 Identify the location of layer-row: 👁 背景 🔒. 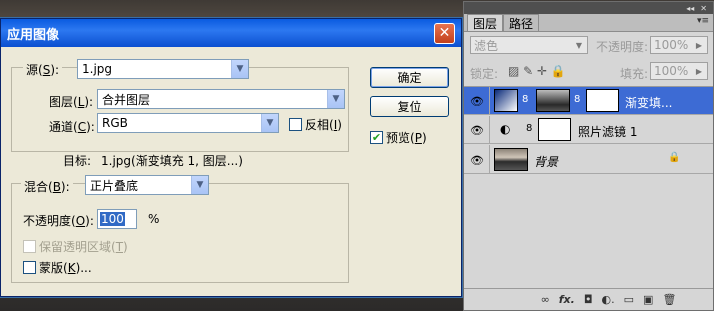
(588, 159).